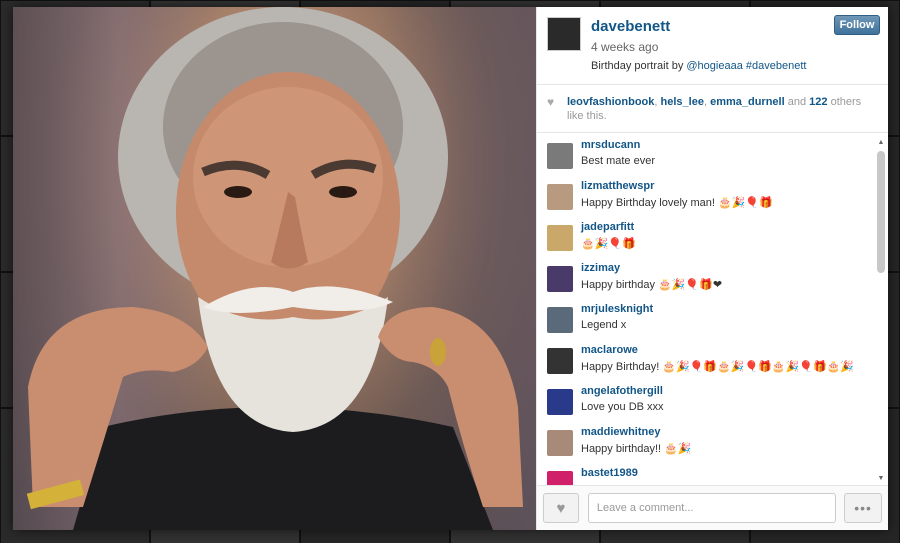 The image size is (900, 543). I want to click on comment-item: izzimay Happy birthday 🎂🎉🎈🎁❤, so click(708, 282).